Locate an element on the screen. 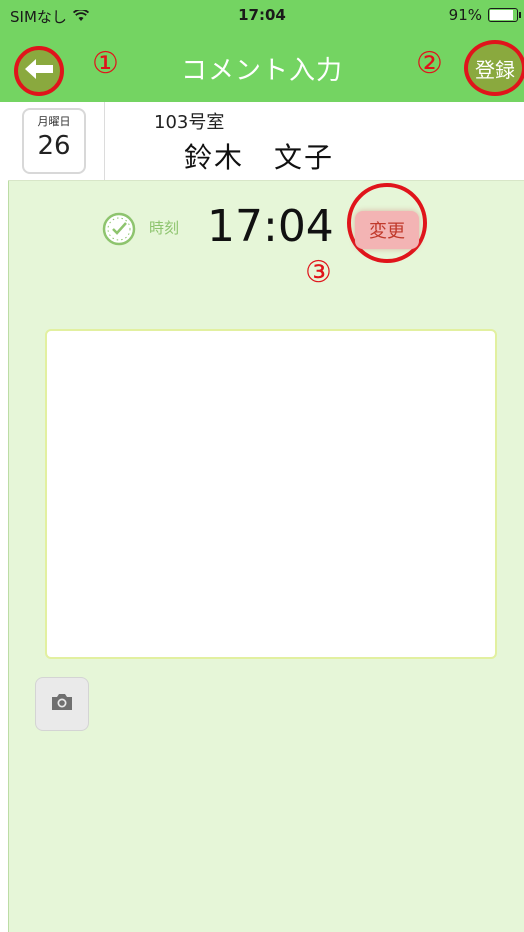 The height and width of the screenshot is (932, 524). resident-header: 月曜日 26 103号室 鈴木 文子 is located at coordinates (266, 141).